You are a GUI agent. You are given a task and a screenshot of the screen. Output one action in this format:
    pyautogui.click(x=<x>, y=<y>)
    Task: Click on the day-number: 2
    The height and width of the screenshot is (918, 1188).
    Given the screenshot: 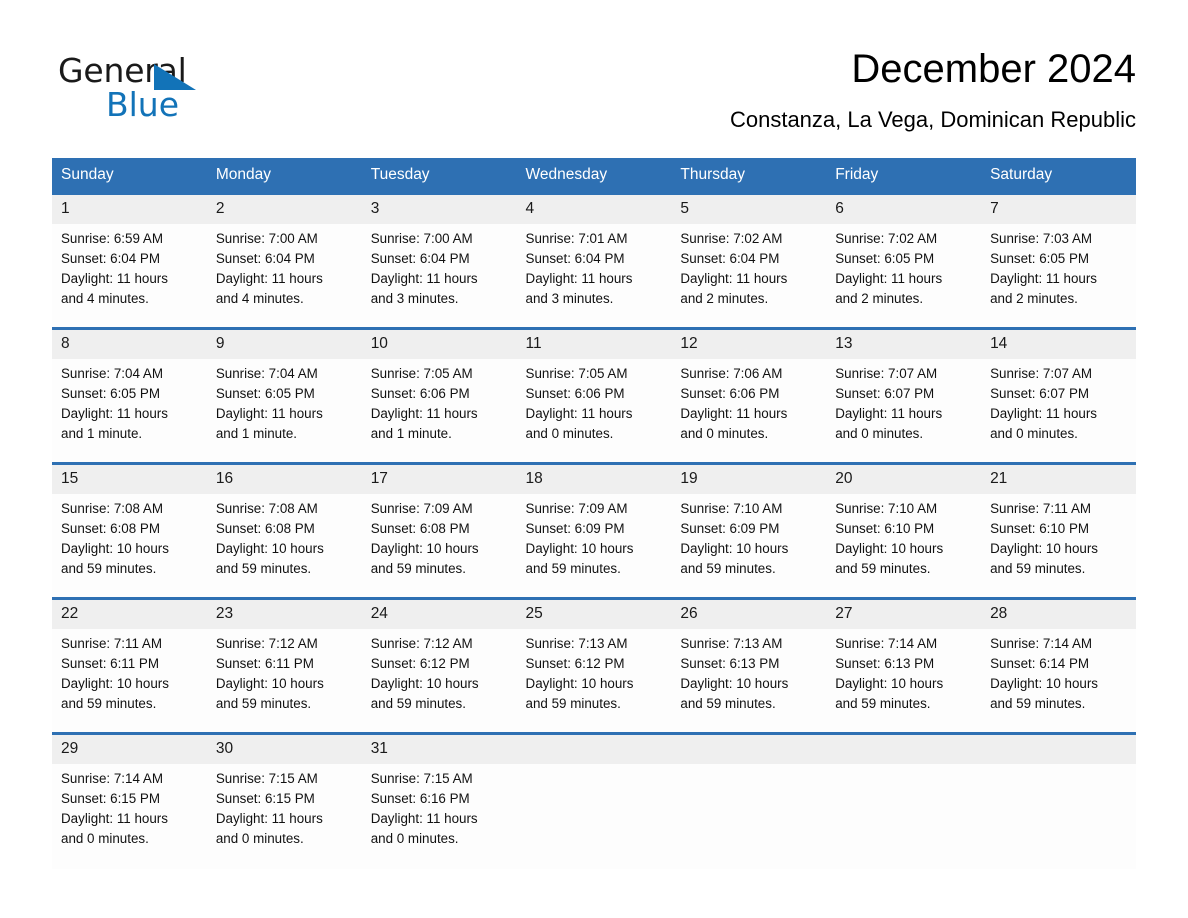 What is the action you would take?
    pyautogui.click(x=284, y=209)
    